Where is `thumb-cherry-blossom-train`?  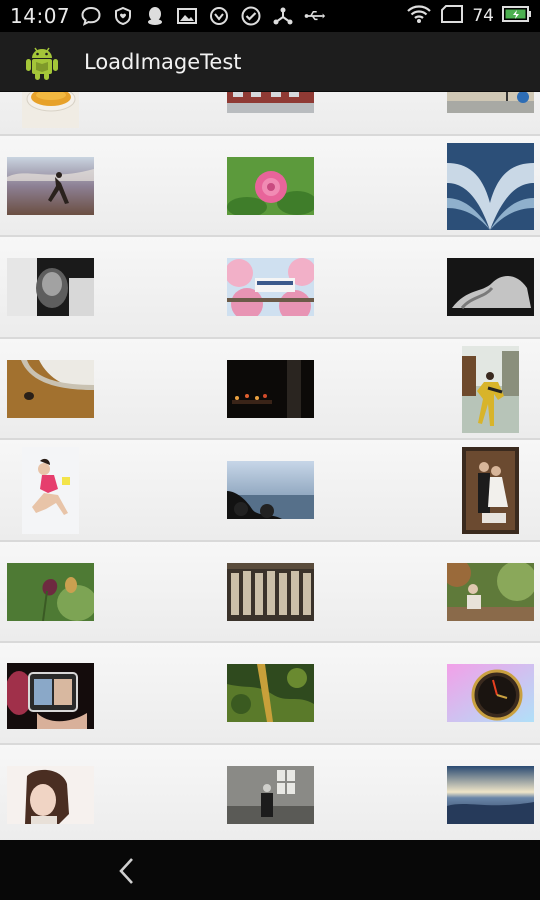
thumb-cherry-blossom-train is located at coordinates (270, 287).